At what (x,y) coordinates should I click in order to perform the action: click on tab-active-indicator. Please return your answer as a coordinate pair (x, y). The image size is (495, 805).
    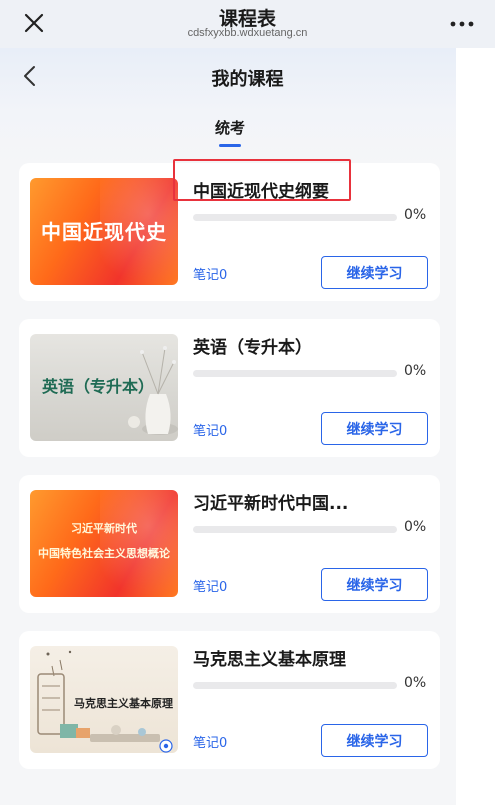
    Looking at the image, I should click on (230, 145).